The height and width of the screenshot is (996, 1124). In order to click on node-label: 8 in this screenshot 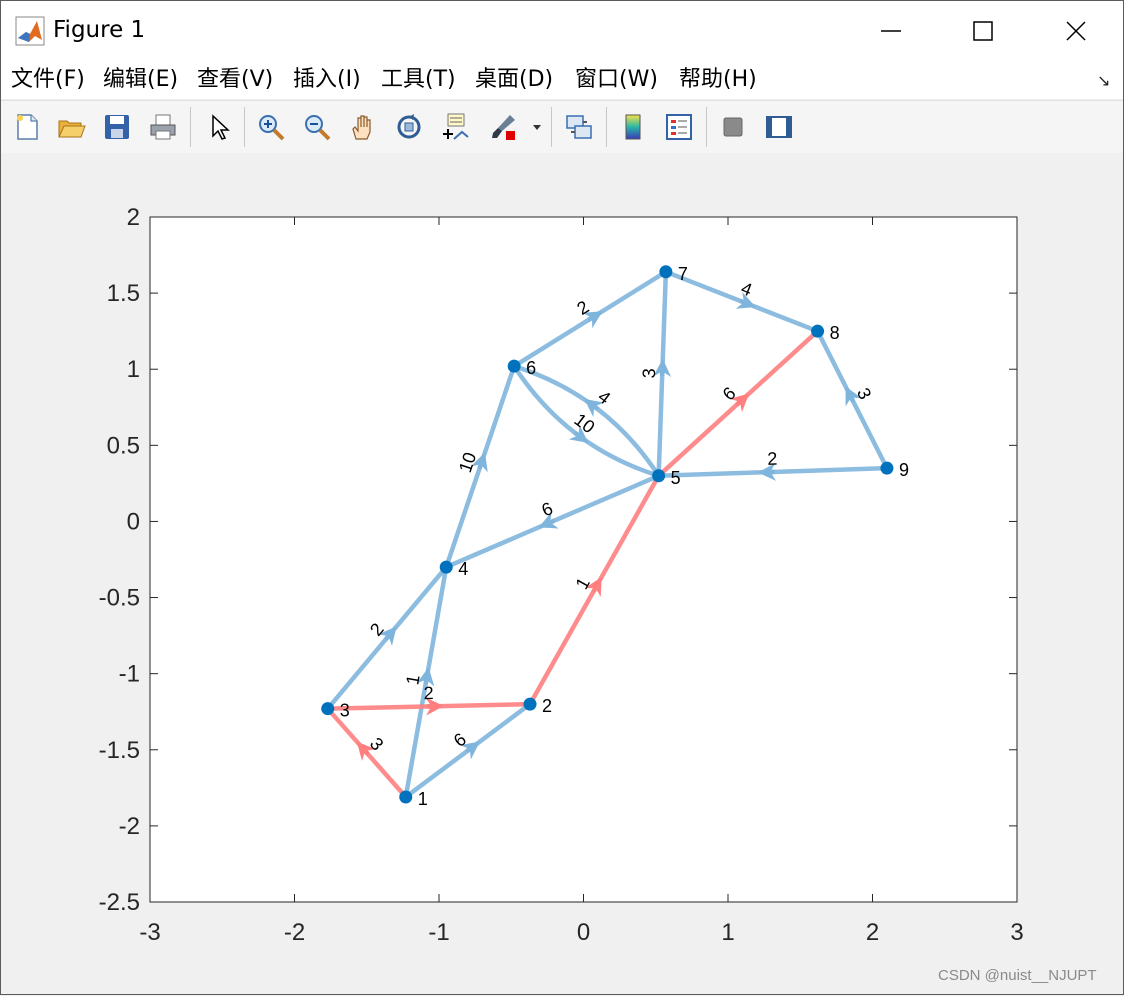, I will do `click(835, 333)`.